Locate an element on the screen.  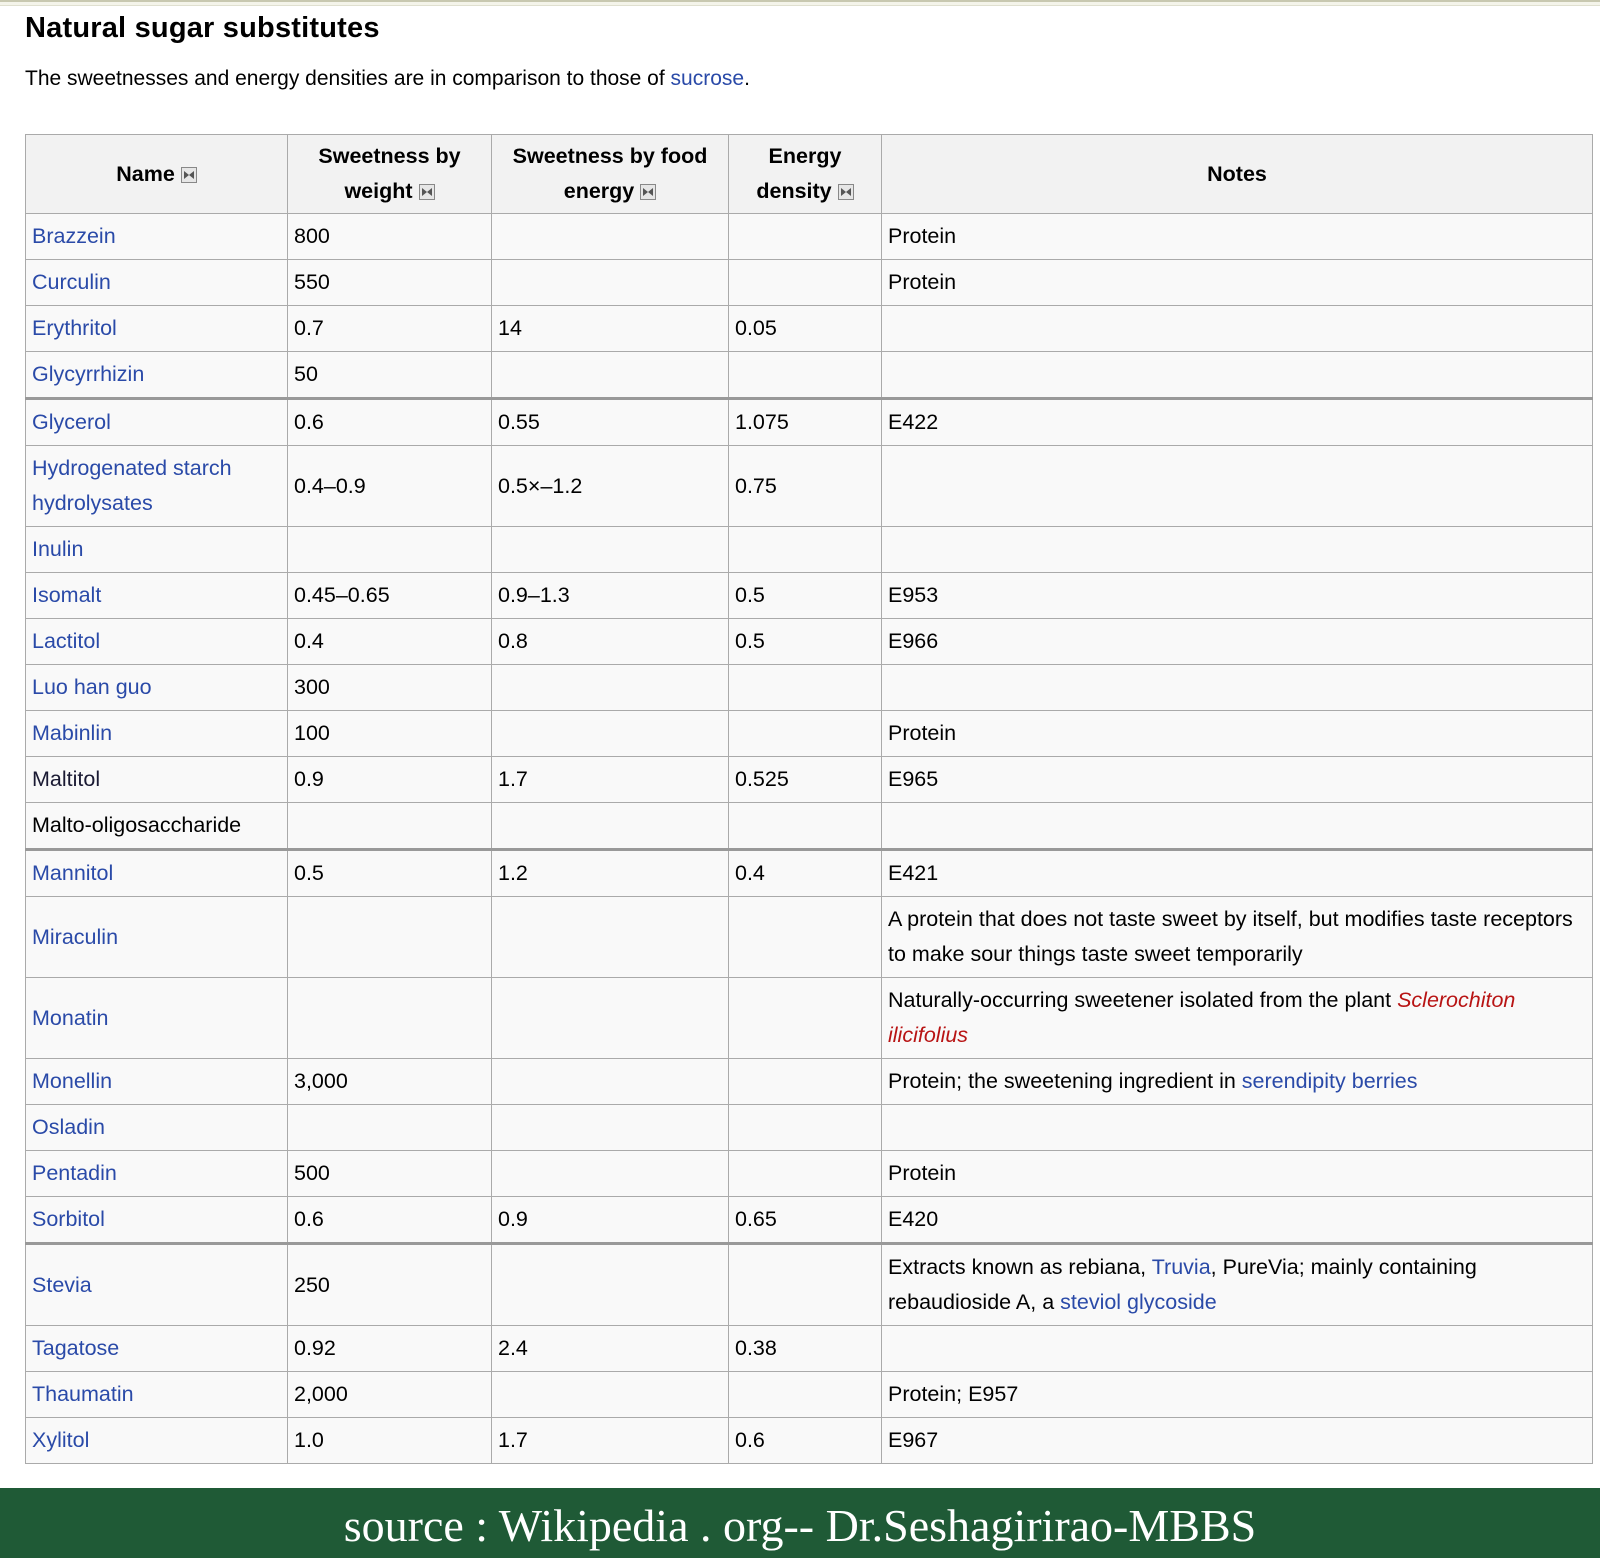
table-row: Lactitol 0.4 0.8 0.5 E966 is located at coordinates (809, 641).